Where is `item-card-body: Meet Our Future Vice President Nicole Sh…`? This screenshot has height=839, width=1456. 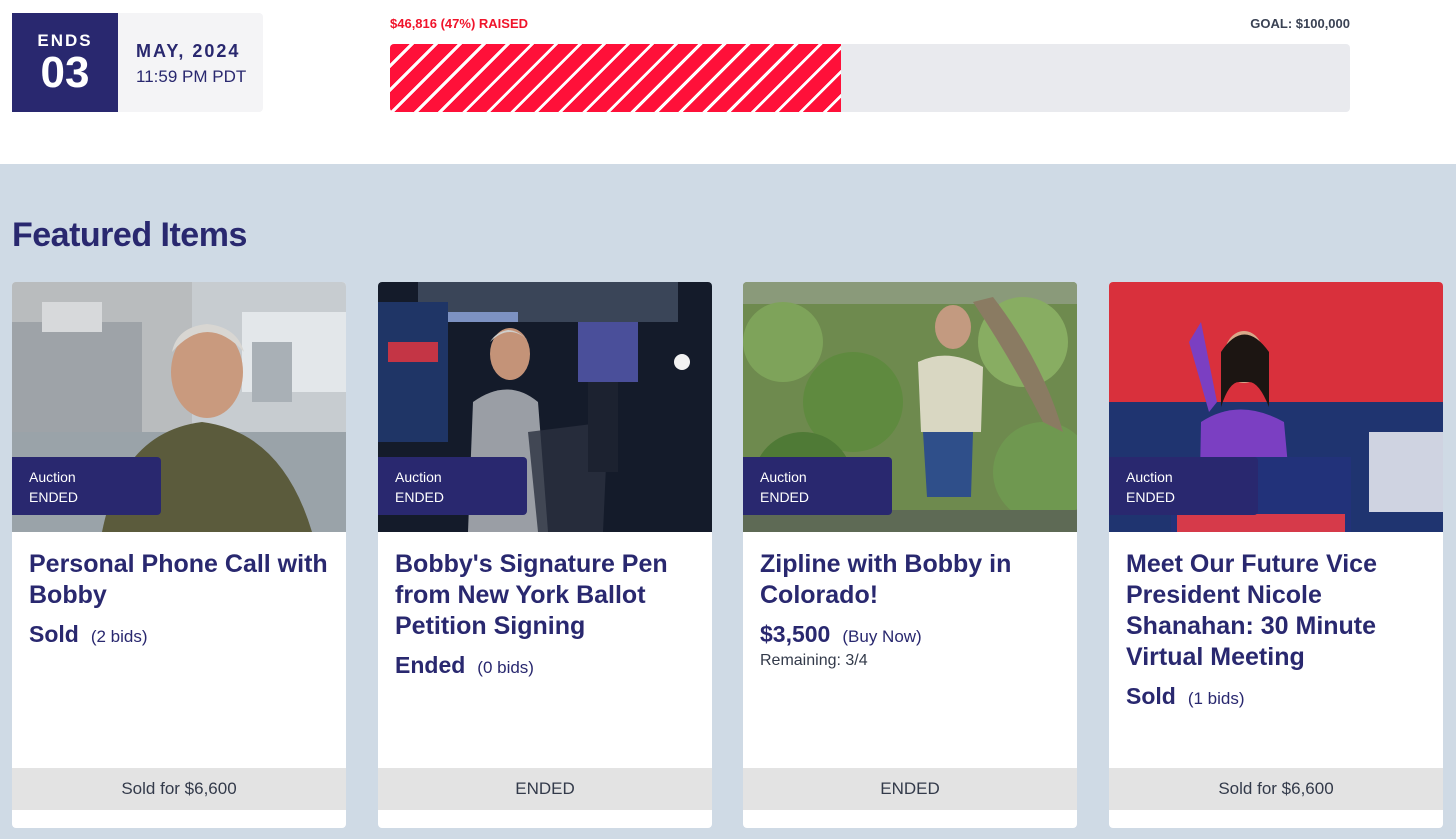
item-card-body: Meet Our Future Vice President Nicole Sh… is located at coordinates (1277, 629).